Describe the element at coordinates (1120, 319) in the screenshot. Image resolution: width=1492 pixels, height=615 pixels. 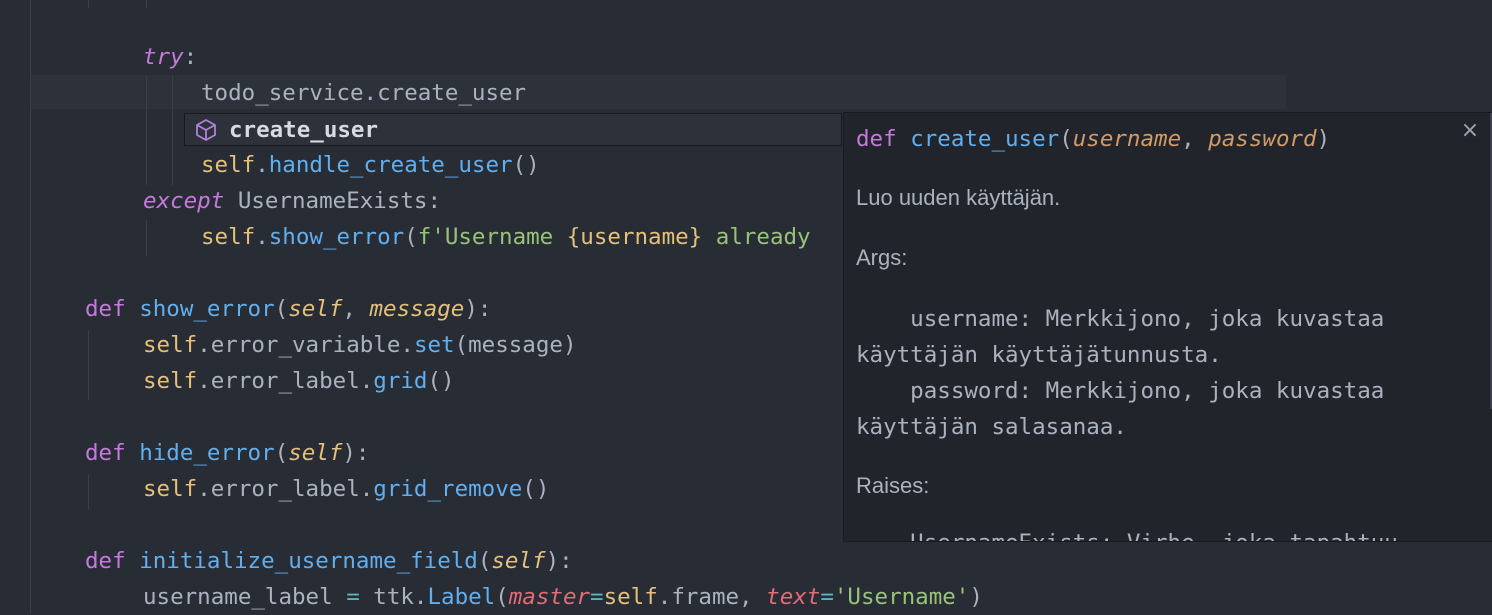
I see `docs-arg-username: username: Merkkijono, joka kuvastaa` at that location.